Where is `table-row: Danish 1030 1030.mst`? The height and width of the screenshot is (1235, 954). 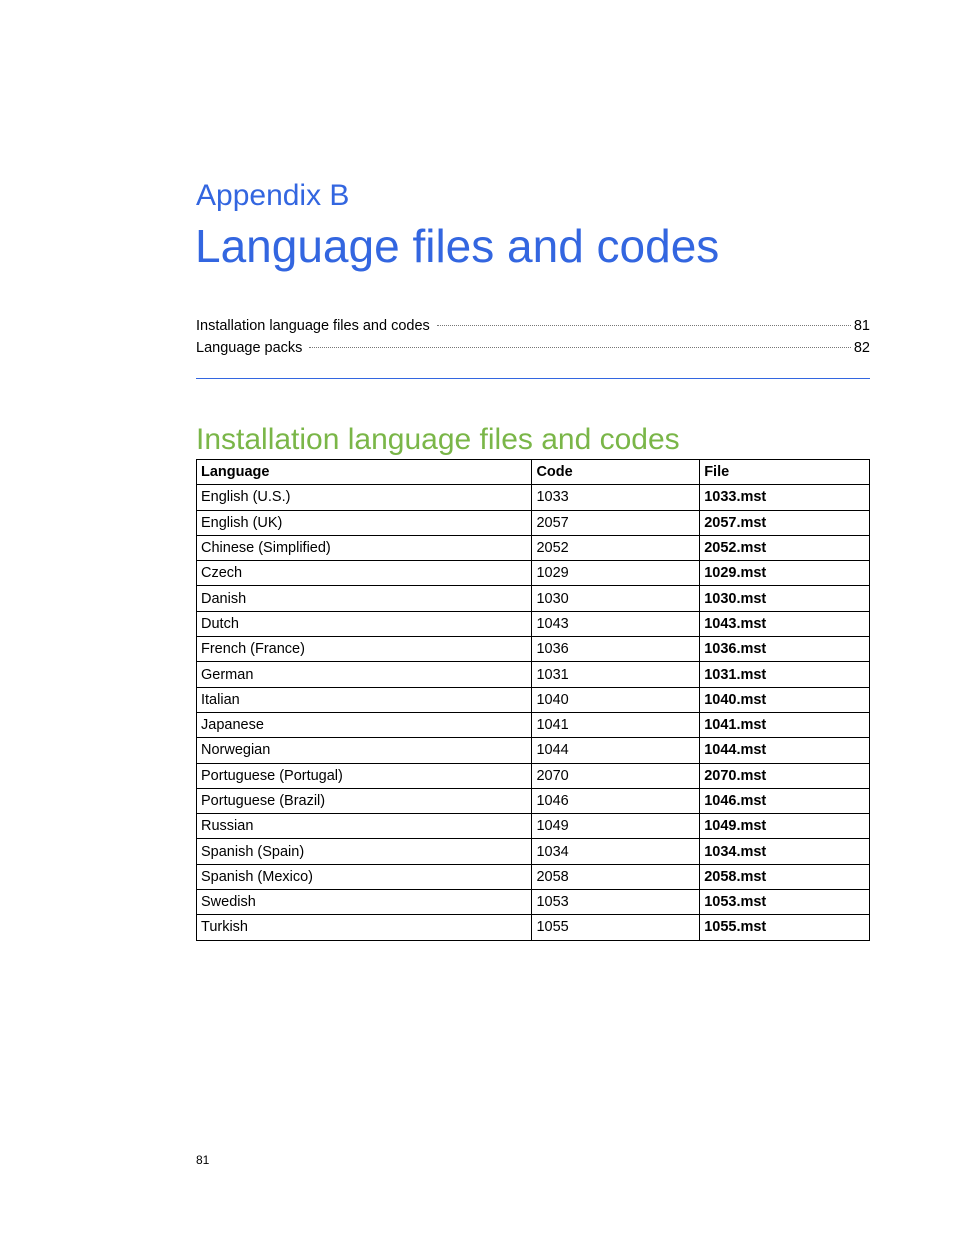 table-row: Danish 1030 1030.mst is located at coordinates (532, 598).